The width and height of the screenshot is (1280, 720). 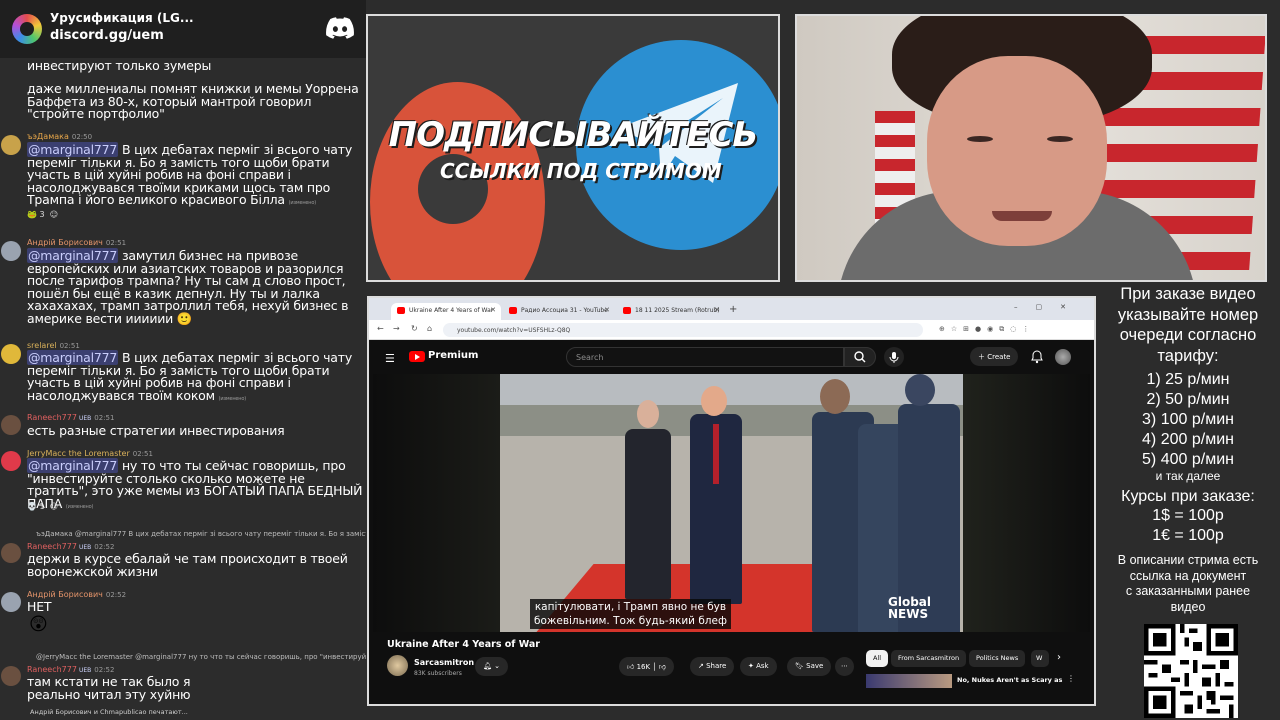 I want to click on rate-line: 1$ = 100р, so click(x=1188, y=515).